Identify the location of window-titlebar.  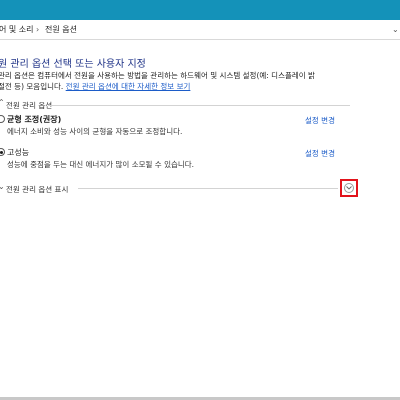
(200, 10).